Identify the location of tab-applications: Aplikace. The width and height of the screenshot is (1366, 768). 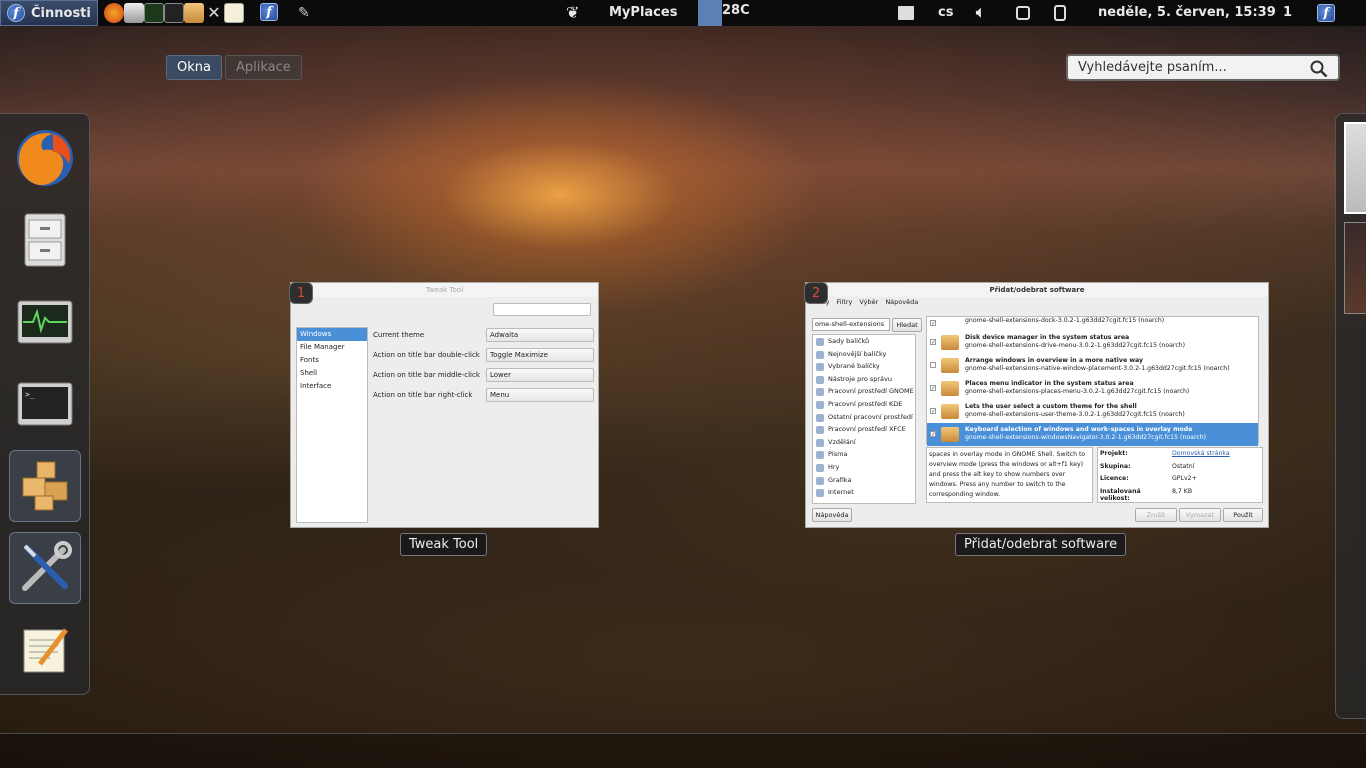
(263, 67).